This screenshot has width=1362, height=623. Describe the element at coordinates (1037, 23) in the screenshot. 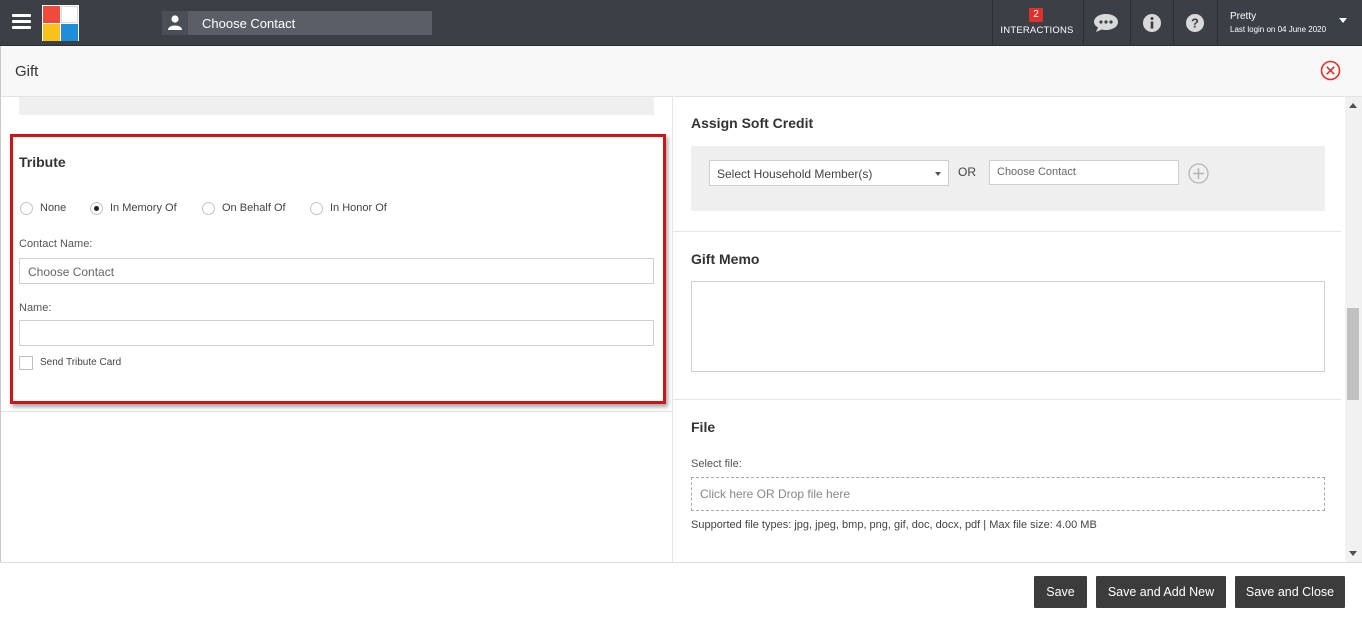

I see `interactions-button: 2 INTERACTIONS` at that location.